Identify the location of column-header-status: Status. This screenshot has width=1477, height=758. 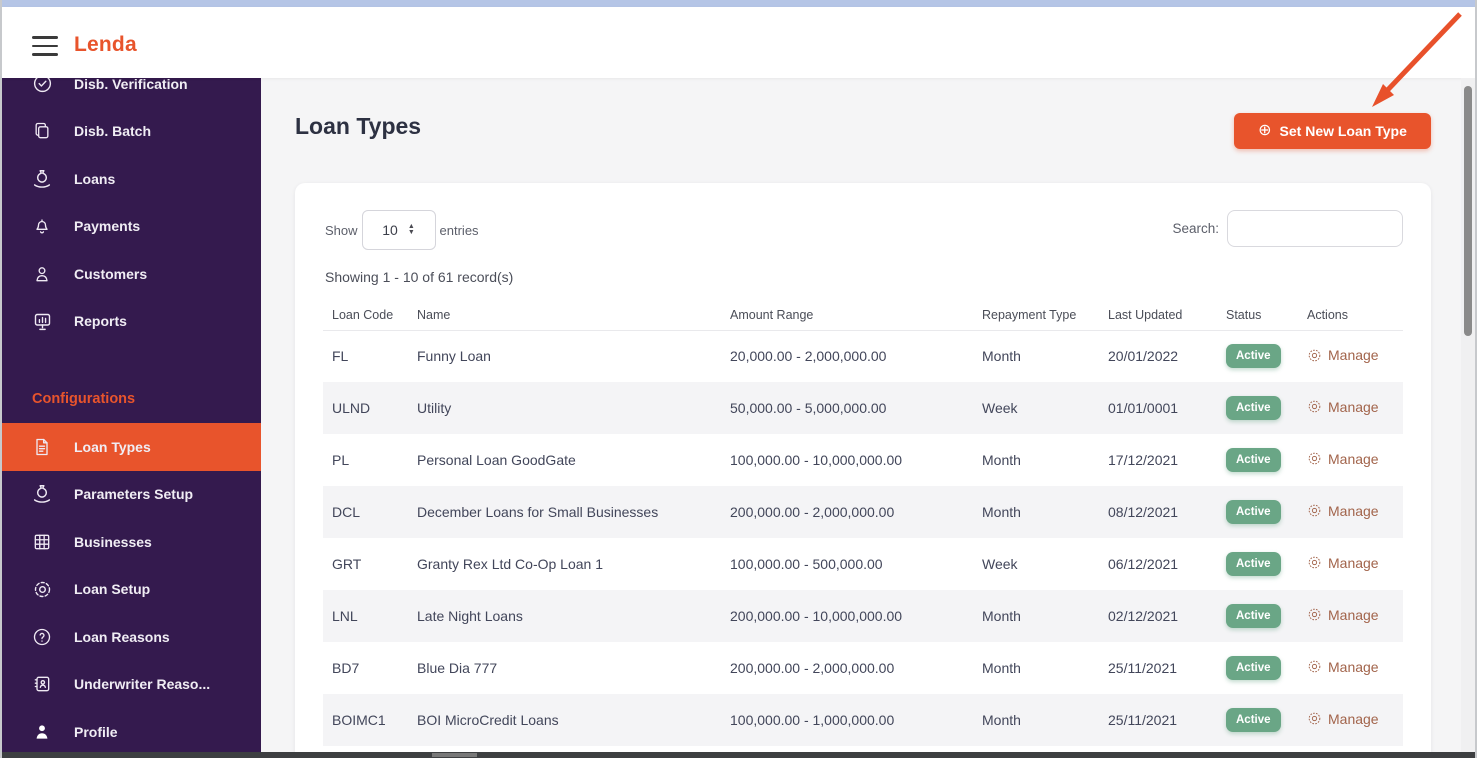
(1257, 315).